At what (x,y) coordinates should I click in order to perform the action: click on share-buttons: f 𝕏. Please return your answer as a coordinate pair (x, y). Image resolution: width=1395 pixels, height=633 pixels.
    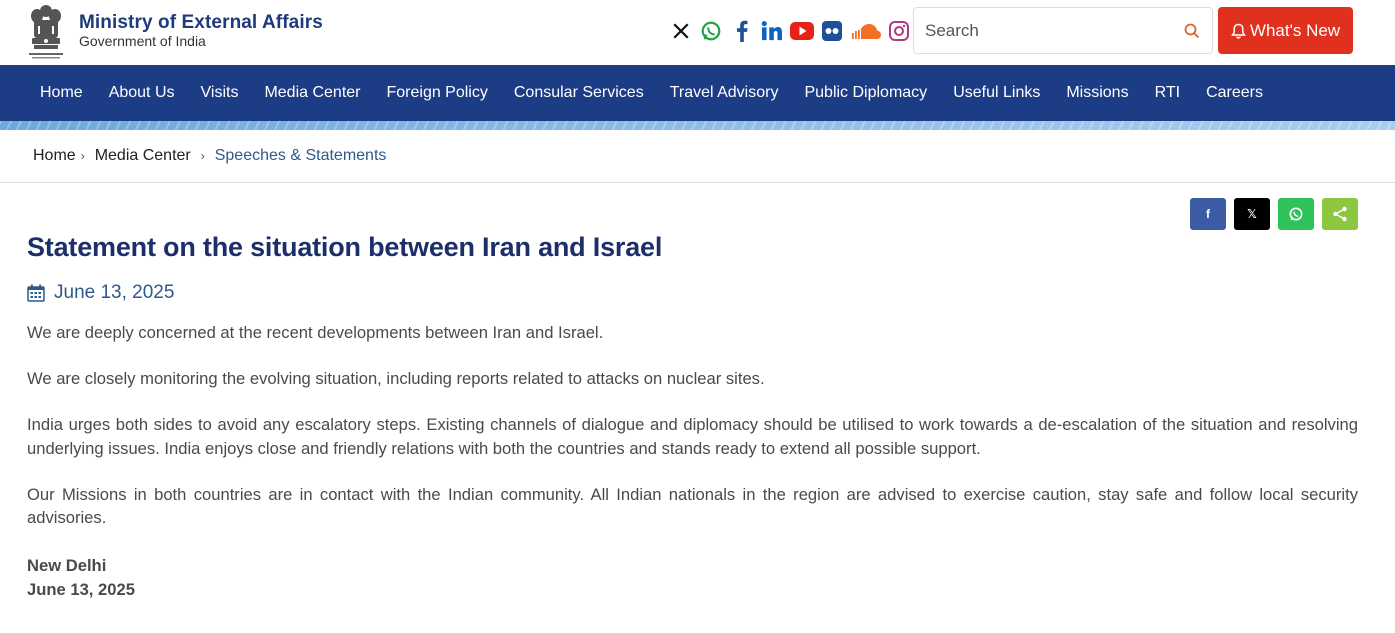
    Looking at the image, I should click on (1278, 214).